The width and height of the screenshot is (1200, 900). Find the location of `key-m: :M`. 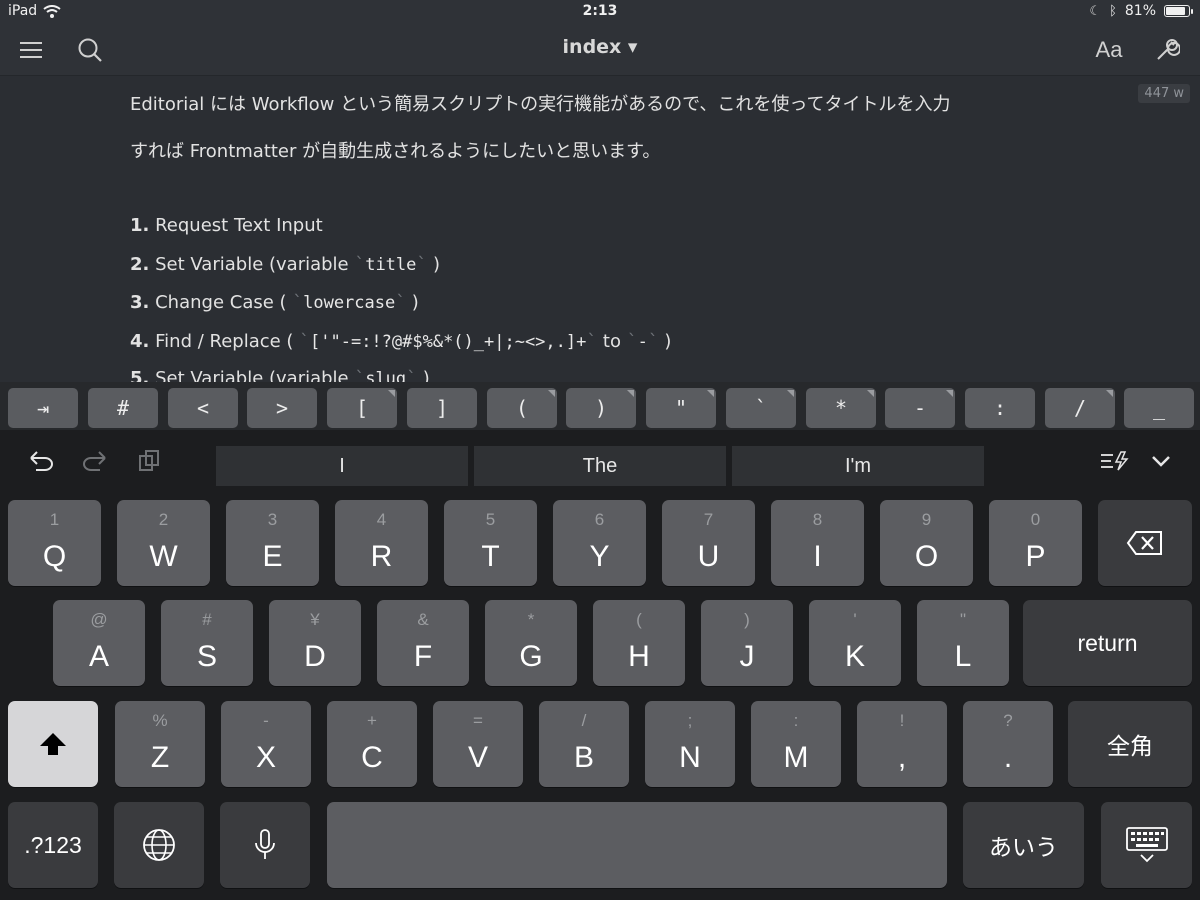

key-m: :M is located at coordinates (796, 744).